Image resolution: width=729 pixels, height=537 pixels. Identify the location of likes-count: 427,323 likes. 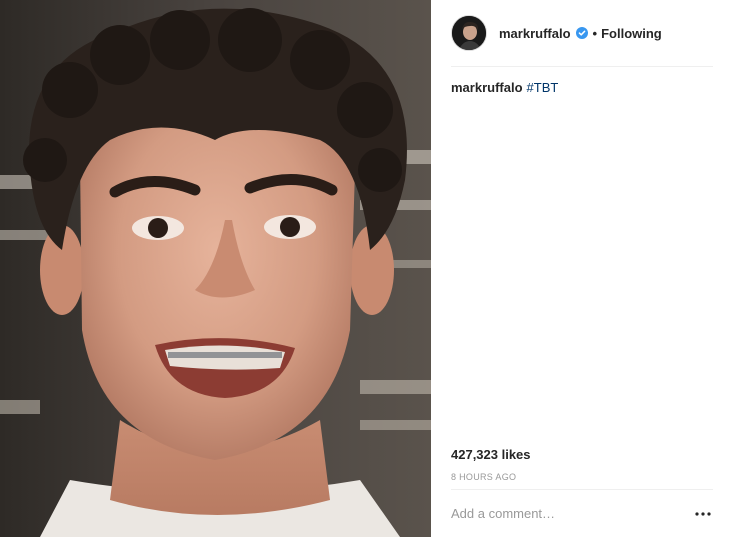
(491, 454).